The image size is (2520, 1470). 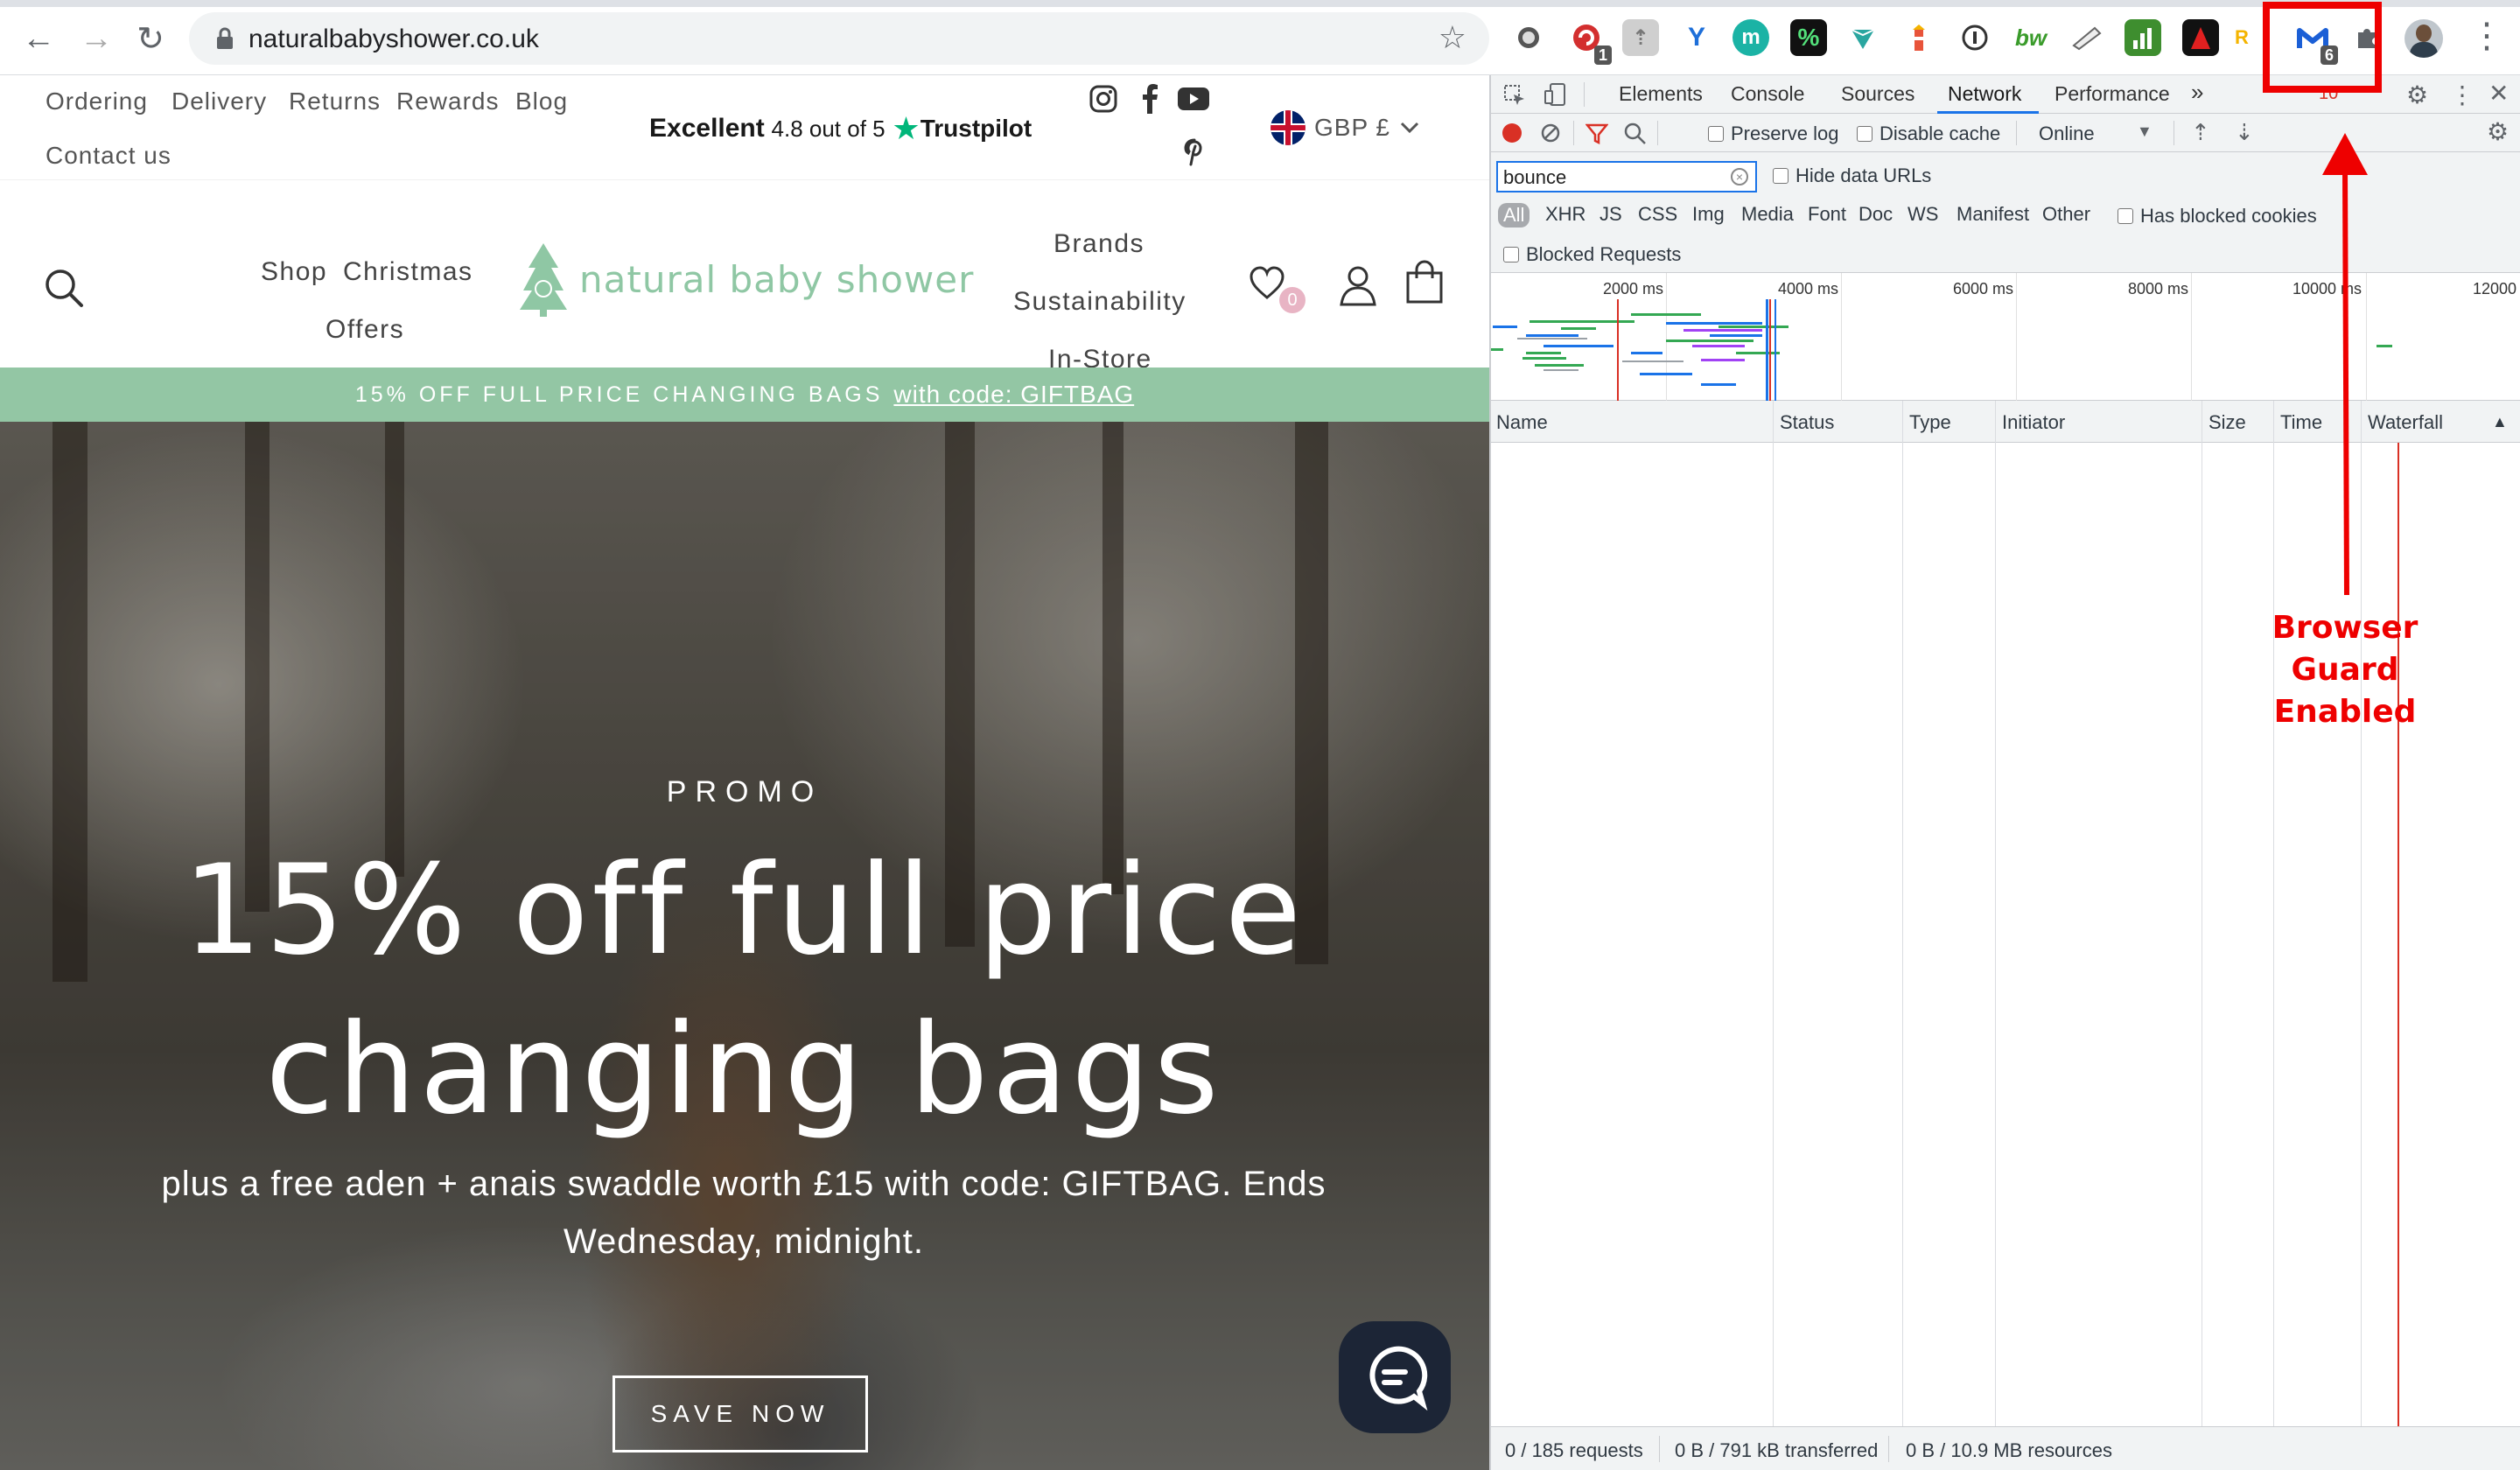 What do you see at coordinates (1862, 37) in the screenshot?
I see `extension-blue-gem-icon` at bounding box center [1862, 37].